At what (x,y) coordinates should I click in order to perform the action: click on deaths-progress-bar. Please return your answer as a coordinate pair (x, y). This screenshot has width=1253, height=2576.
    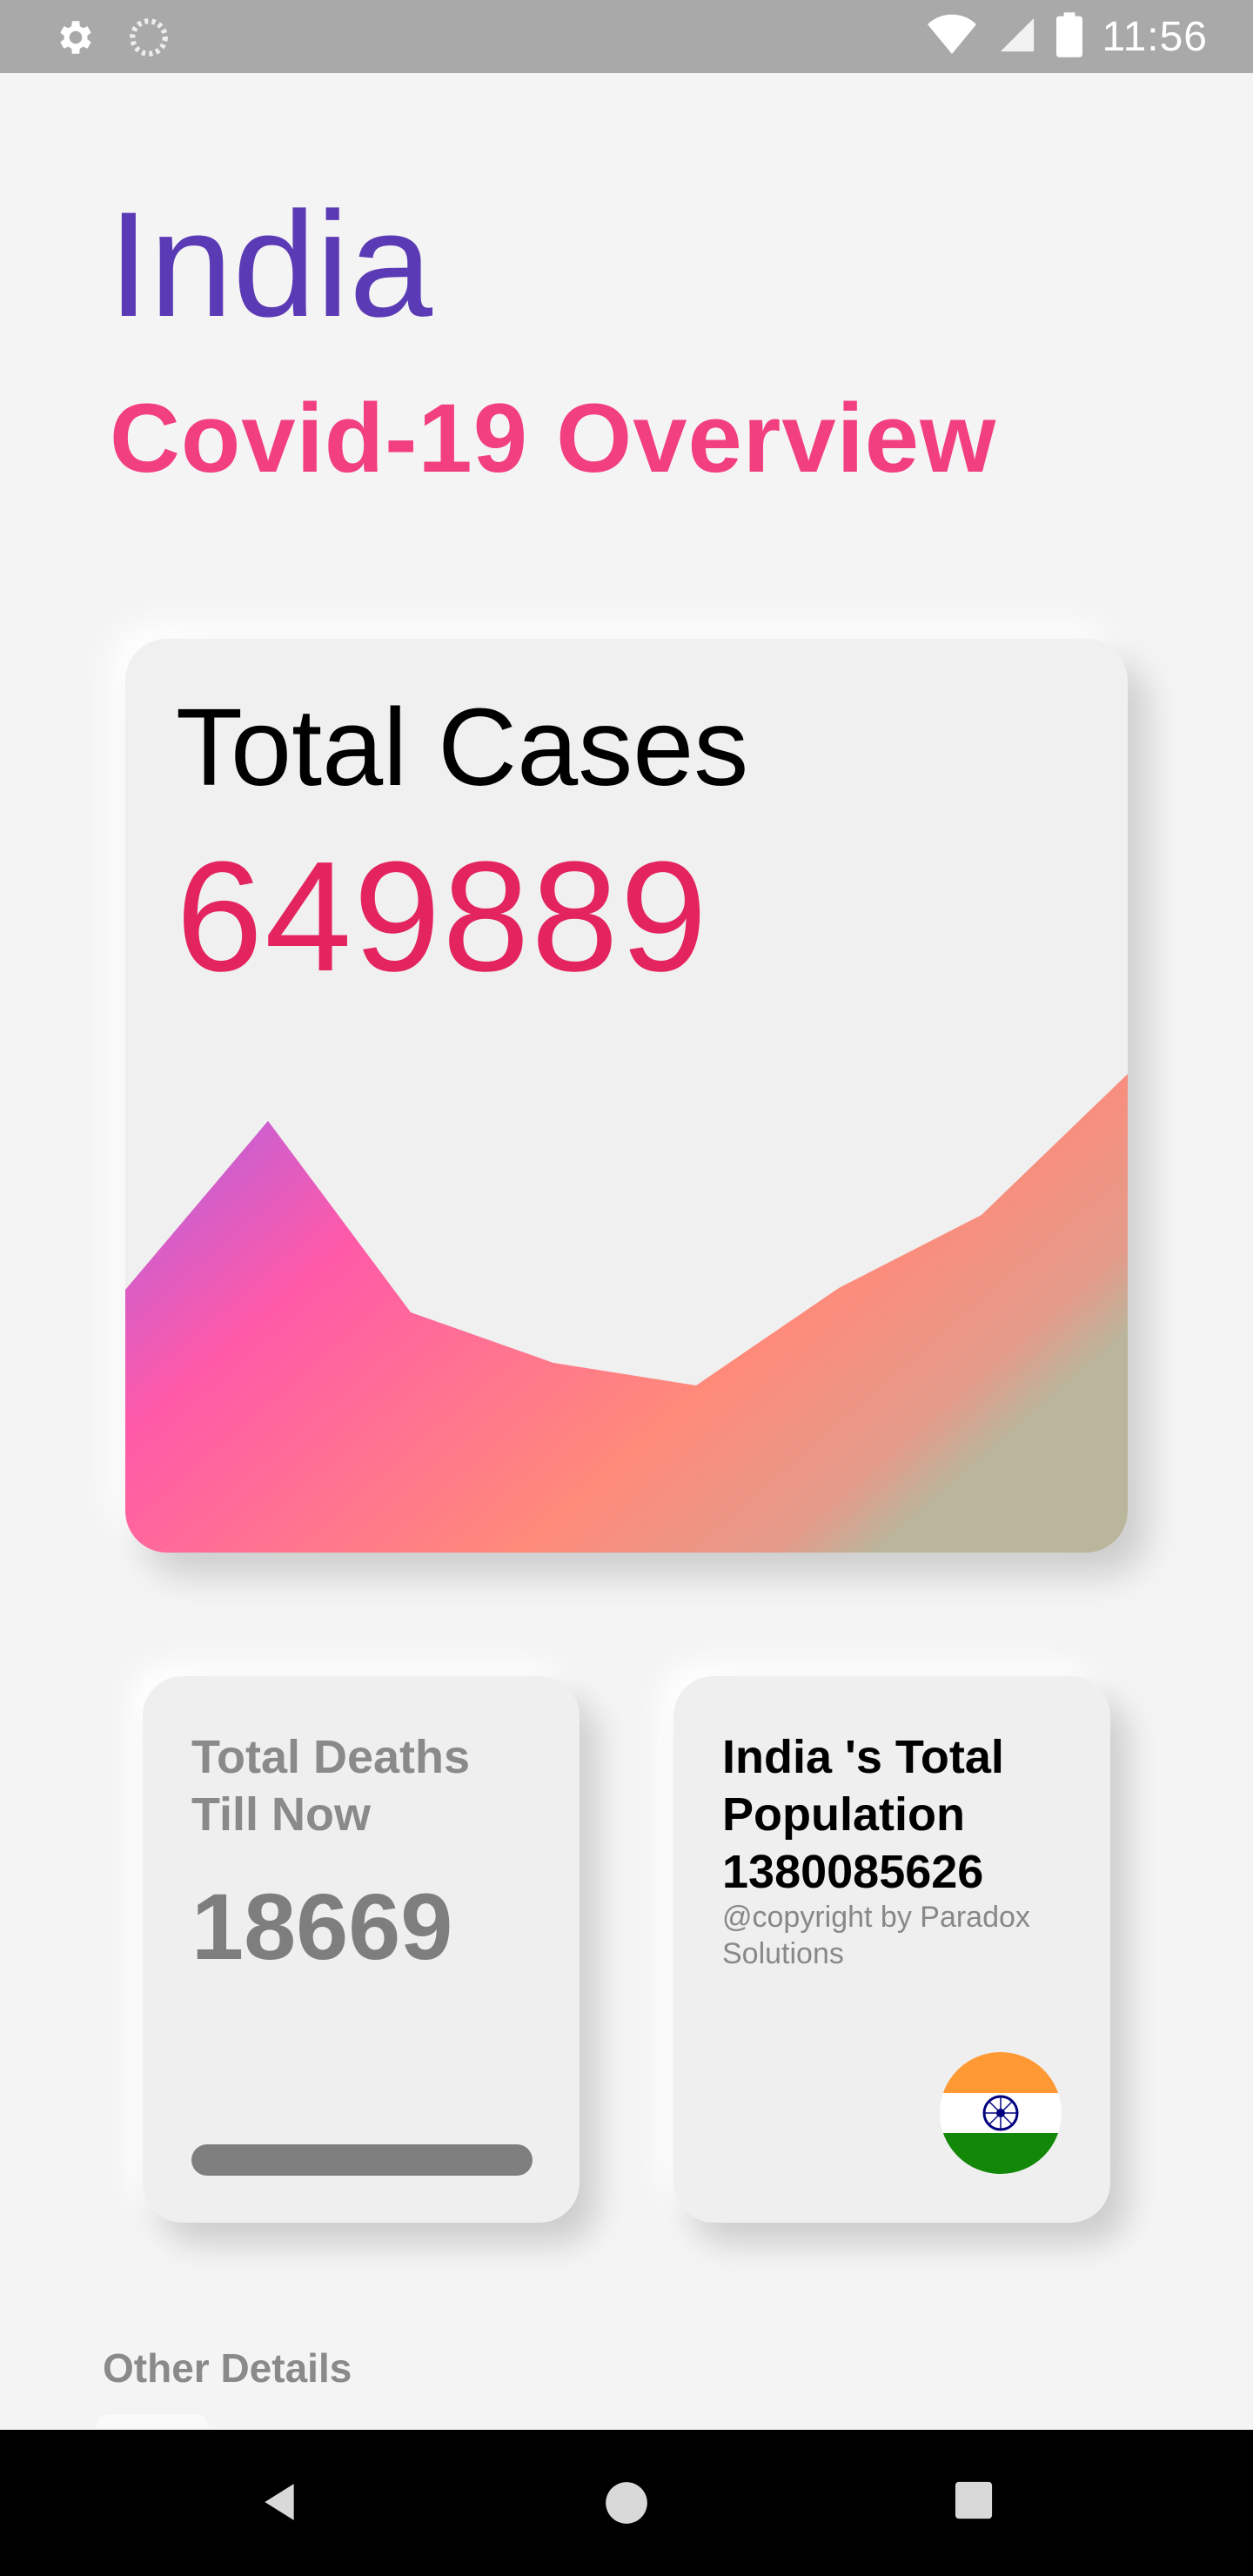
    Looking at the image, I should click on (362, 2160).